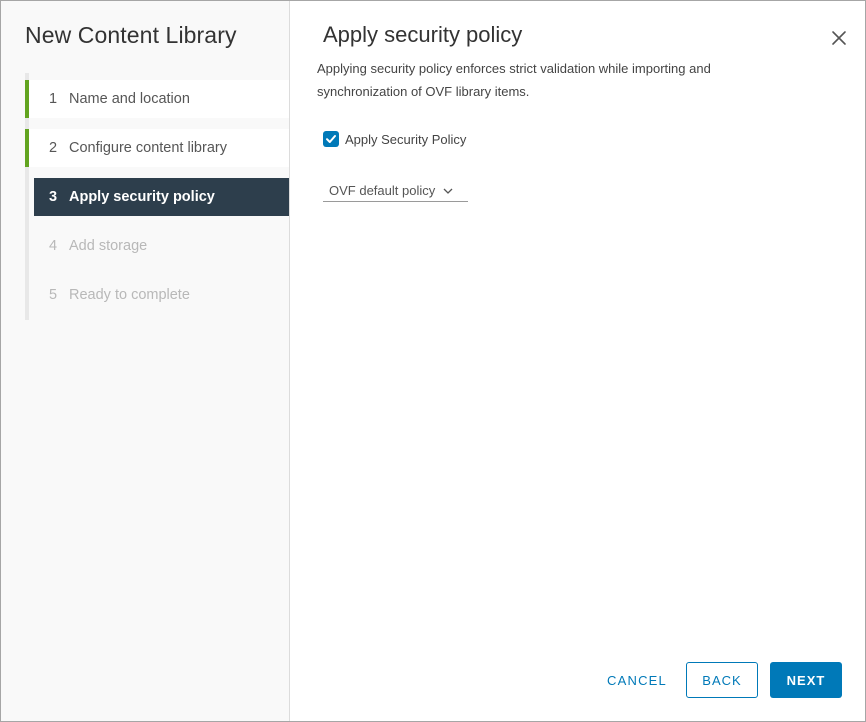  Describe the element at coordinates (53, 246) in the screenshot. I see `step-number: 4` at that location.